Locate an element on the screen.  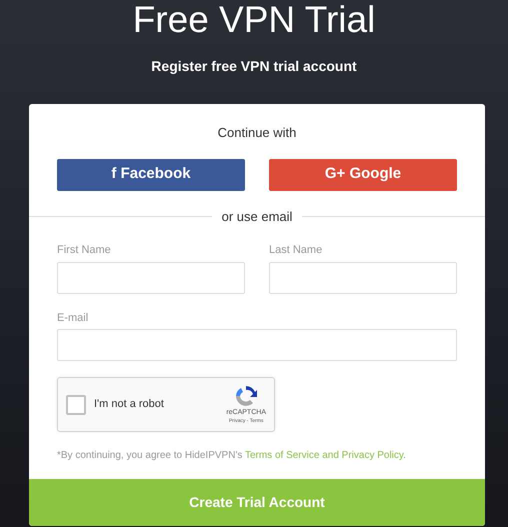
google-button: G+ Google is located at coordinates (363, 174).